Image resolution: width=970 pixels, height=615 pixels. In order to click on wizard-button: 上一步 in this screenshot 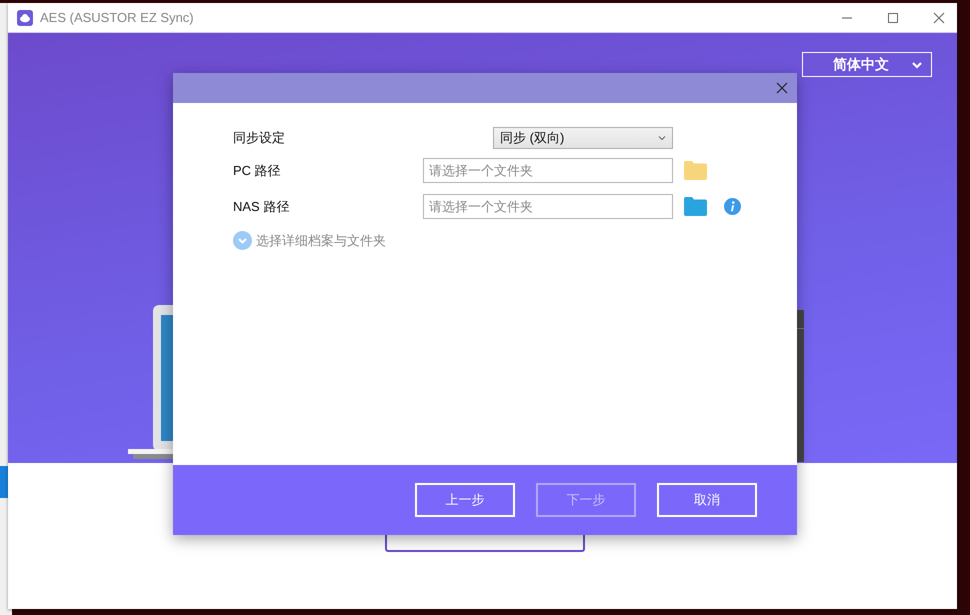, I will do `click(465, 500)`.